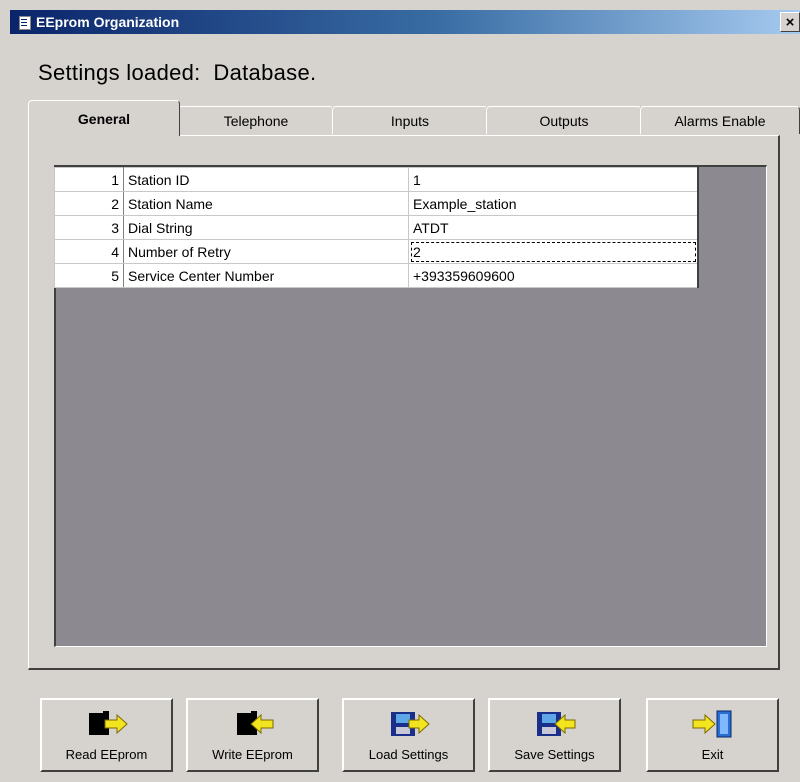 The image size is (800, 782). I want to click on disk-arrow-left-icon, so click(555, 724).